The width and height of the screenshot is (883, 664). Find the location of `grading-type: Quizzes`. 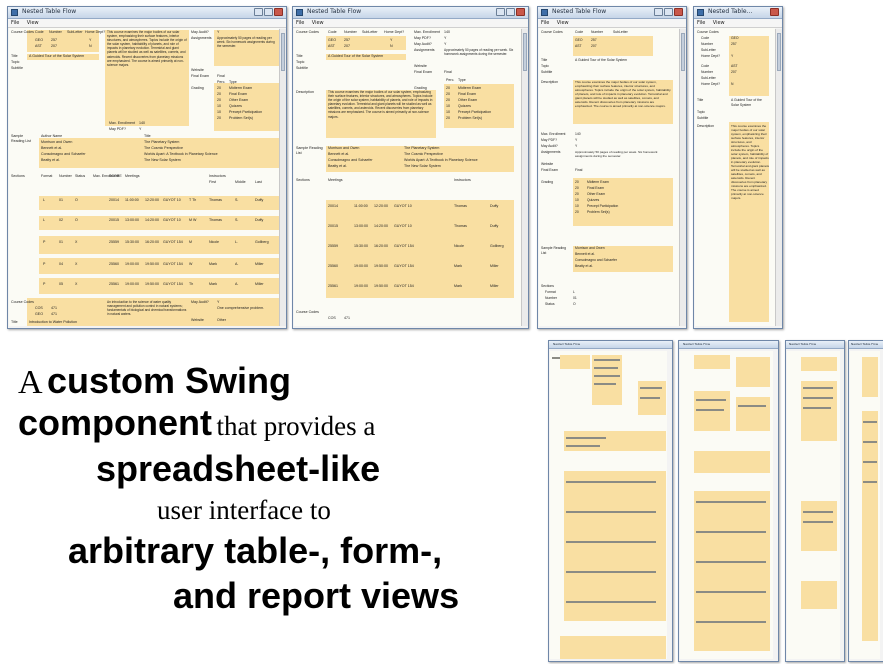

grading-type: Quizzes is located at coordinates (593, 200).